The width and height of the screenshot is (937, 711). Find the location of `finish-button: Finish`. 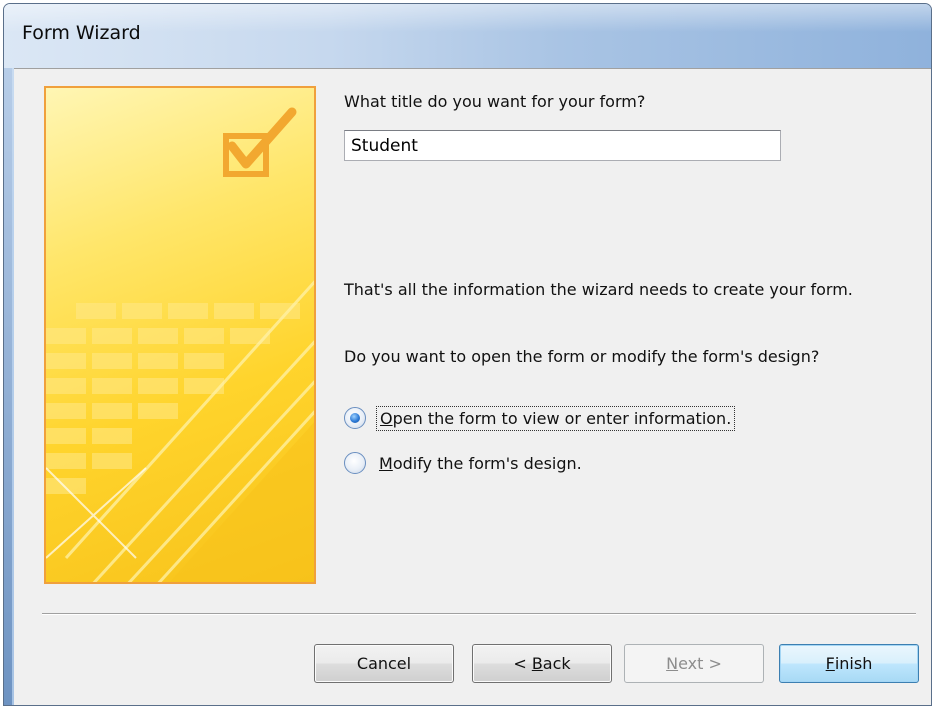

finish-button: Finish is located at coordinates (849, 663).